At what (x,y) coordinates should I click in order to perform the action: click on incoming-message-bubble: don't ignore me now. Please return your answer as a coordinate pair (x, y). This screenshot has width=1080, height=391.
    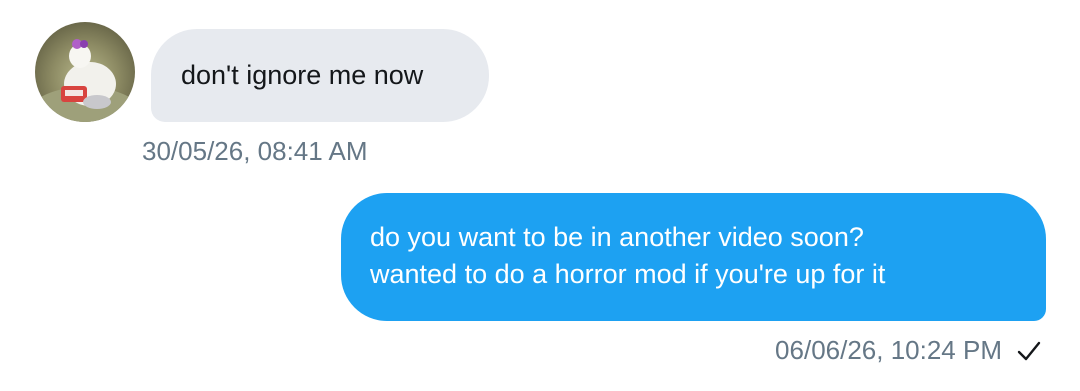
    Looking at the image, I should click on (320, 75).